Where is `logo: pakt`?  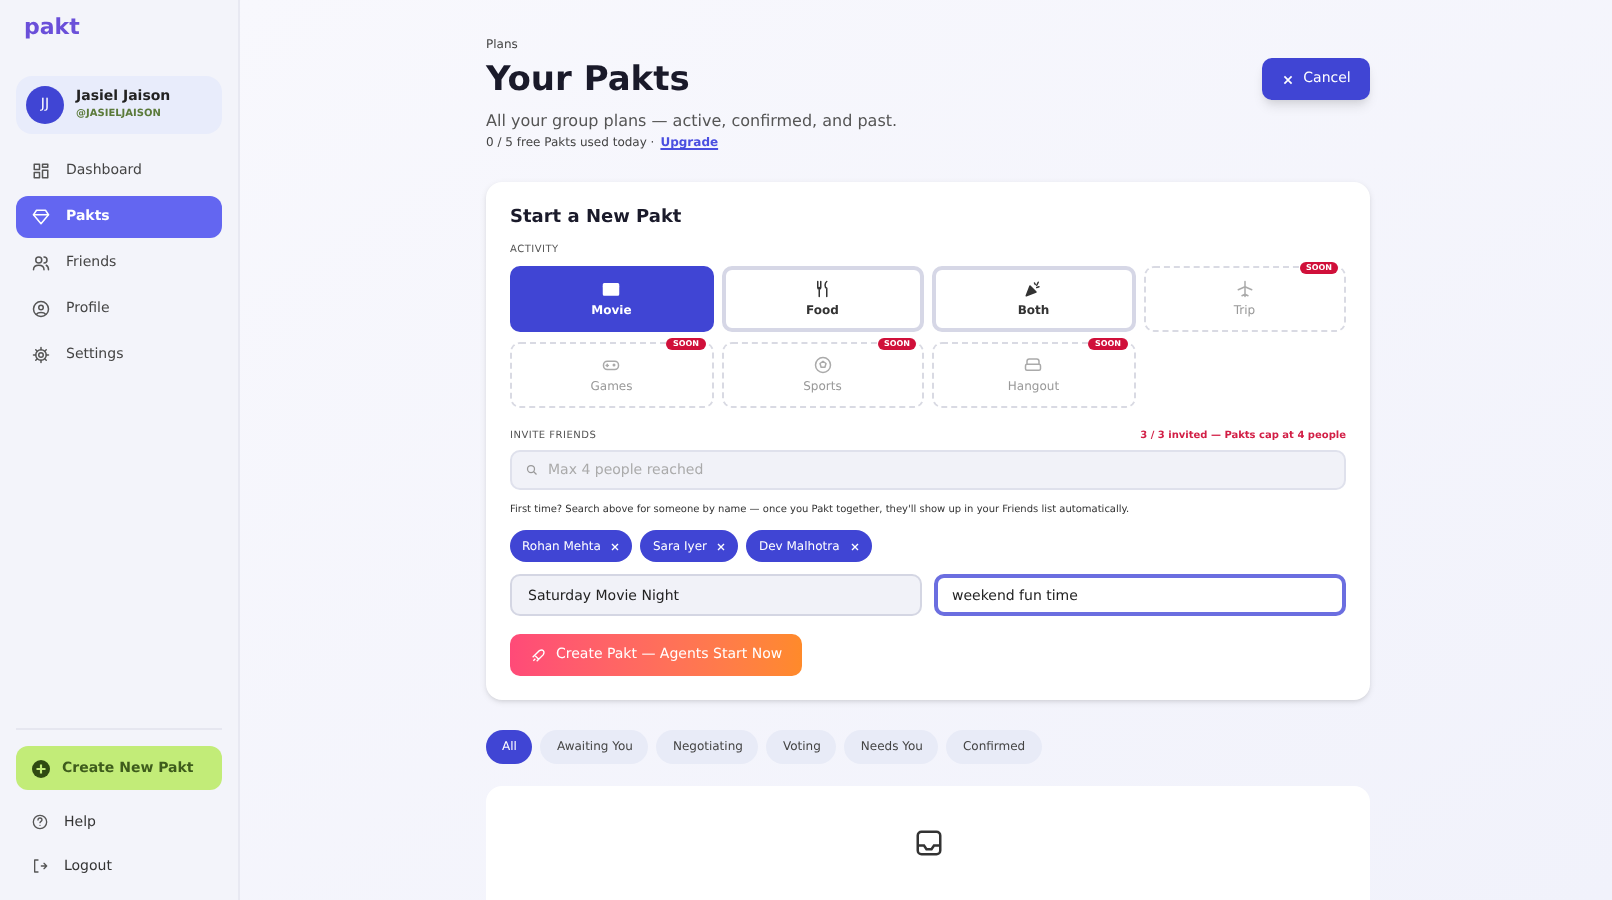
logo: pakt is located at coordinates (53, 28).